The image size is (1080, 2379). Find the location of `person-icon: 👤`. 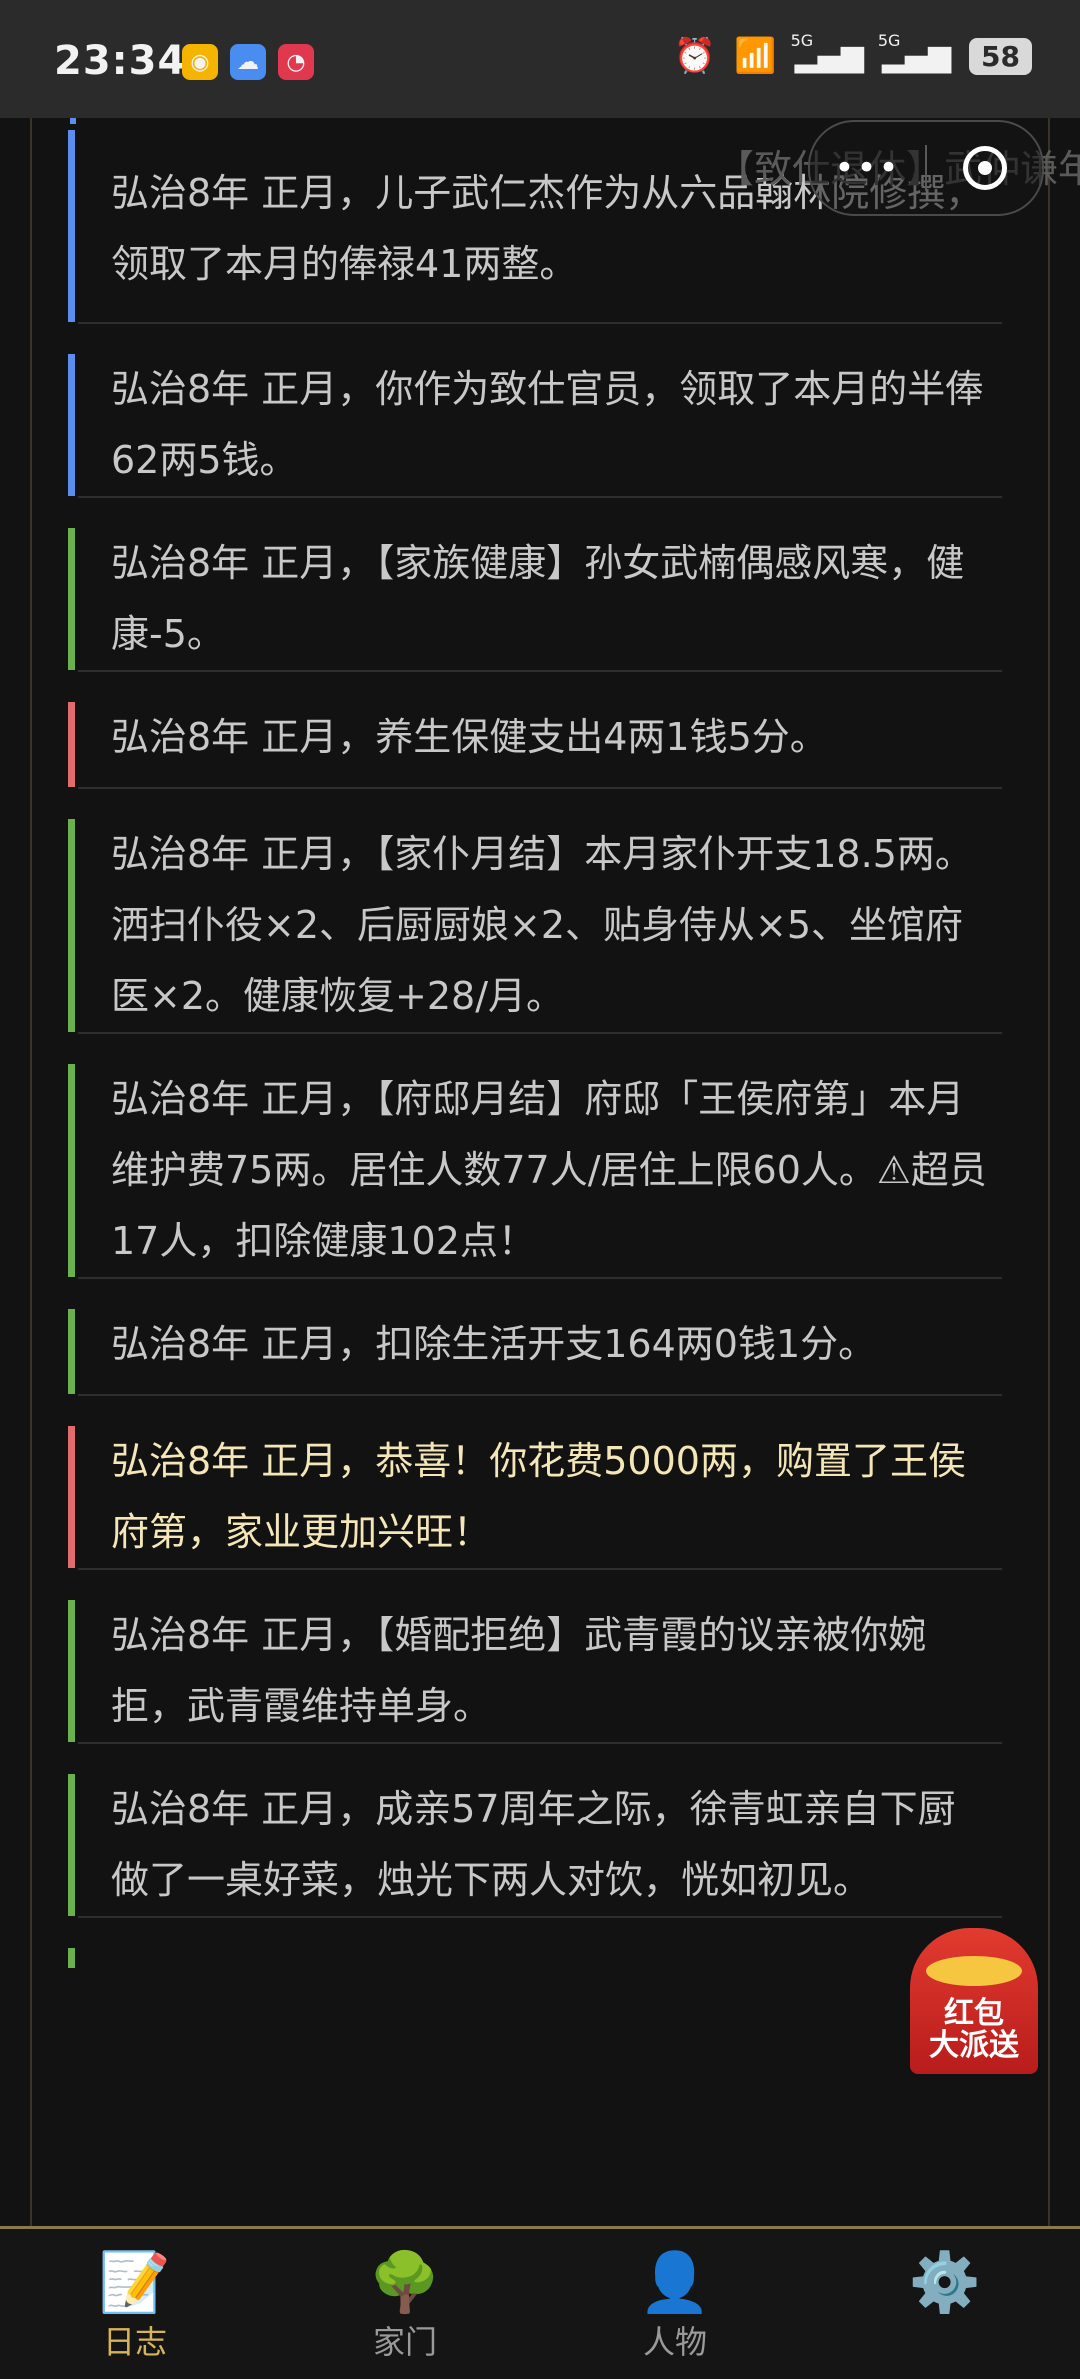

person-icon: 👤 is located at coordinates (675, 2282).